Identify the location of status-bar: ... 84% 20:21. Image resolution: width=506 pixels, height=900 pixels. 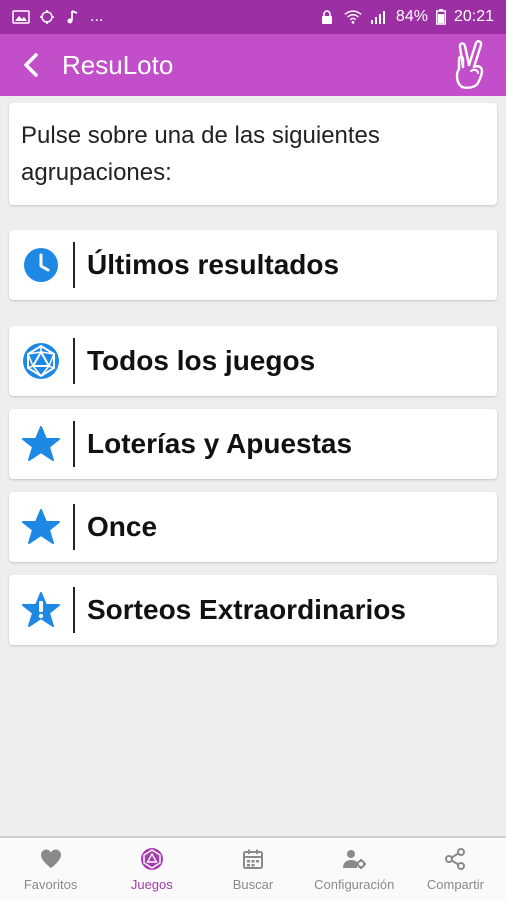
(253, 17).